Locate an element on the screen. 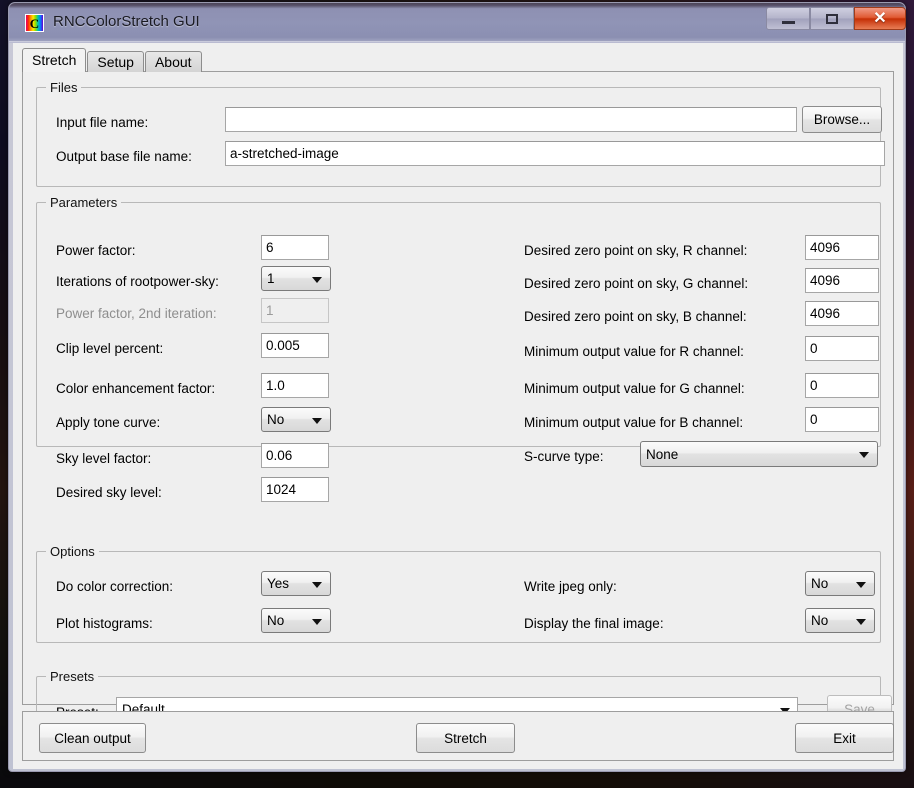  action-bar: Clean output Stretch Exit is located at coordinates (458, 736).